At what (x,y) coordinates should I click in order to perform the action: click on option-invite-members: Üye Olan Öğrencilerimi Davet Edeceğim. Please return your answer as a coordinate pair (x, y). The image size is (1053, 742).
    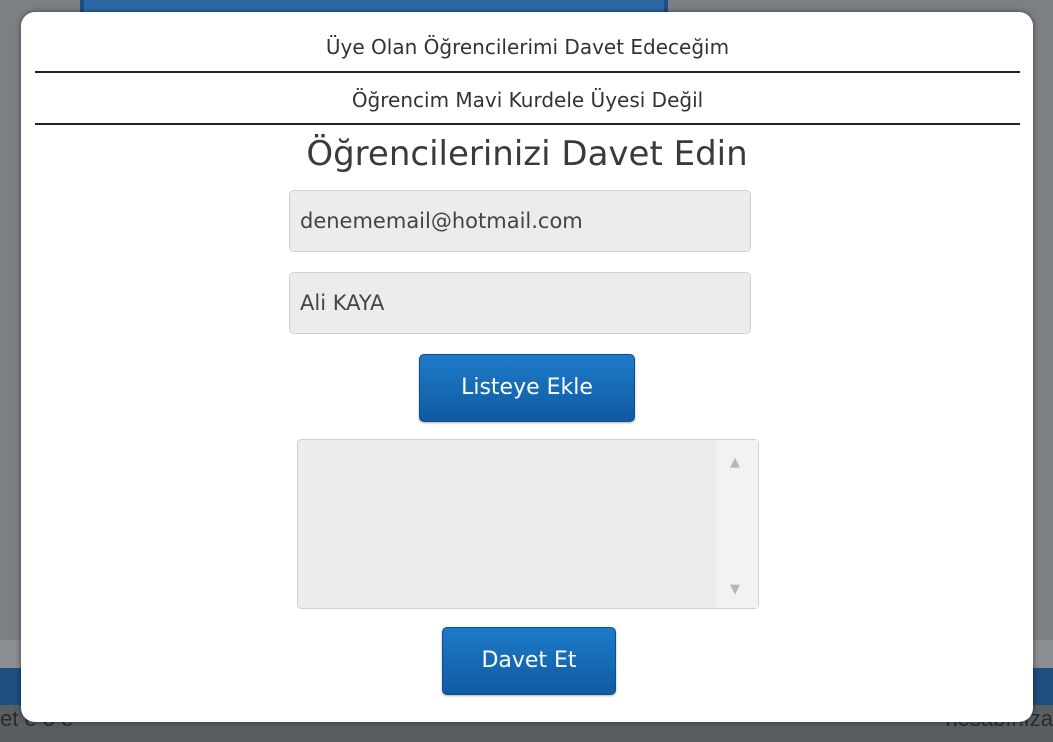
    Looking at the image, I should click on (527, 48).